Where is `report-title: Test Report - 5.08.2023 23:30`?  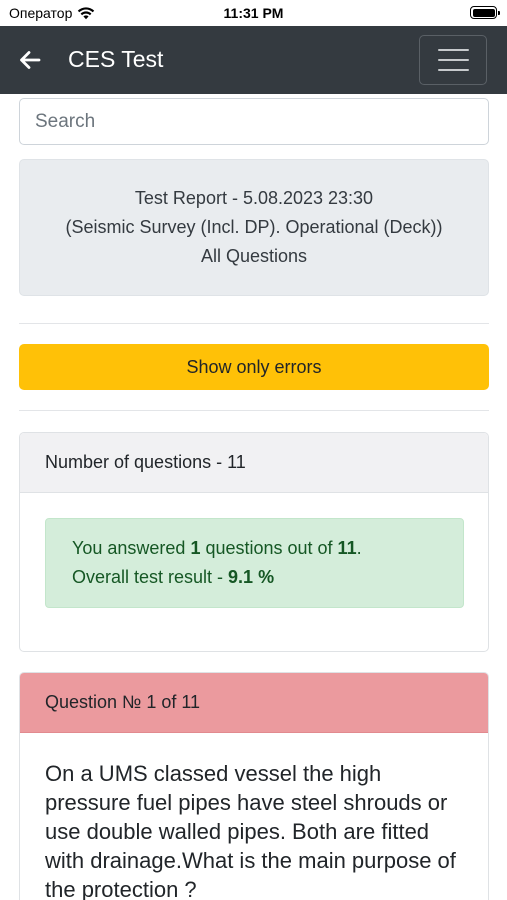 report-title: Test Report - 5.08.2023 23:30 is located at coordinates (254, 198).